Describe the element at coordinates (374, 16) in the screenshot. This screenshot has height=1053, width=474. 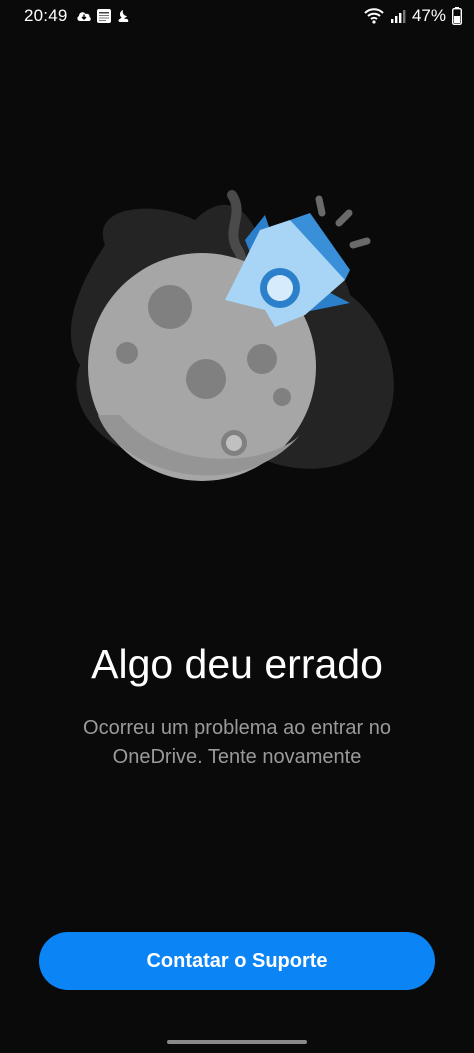
I see `wifi-icon` at that location.